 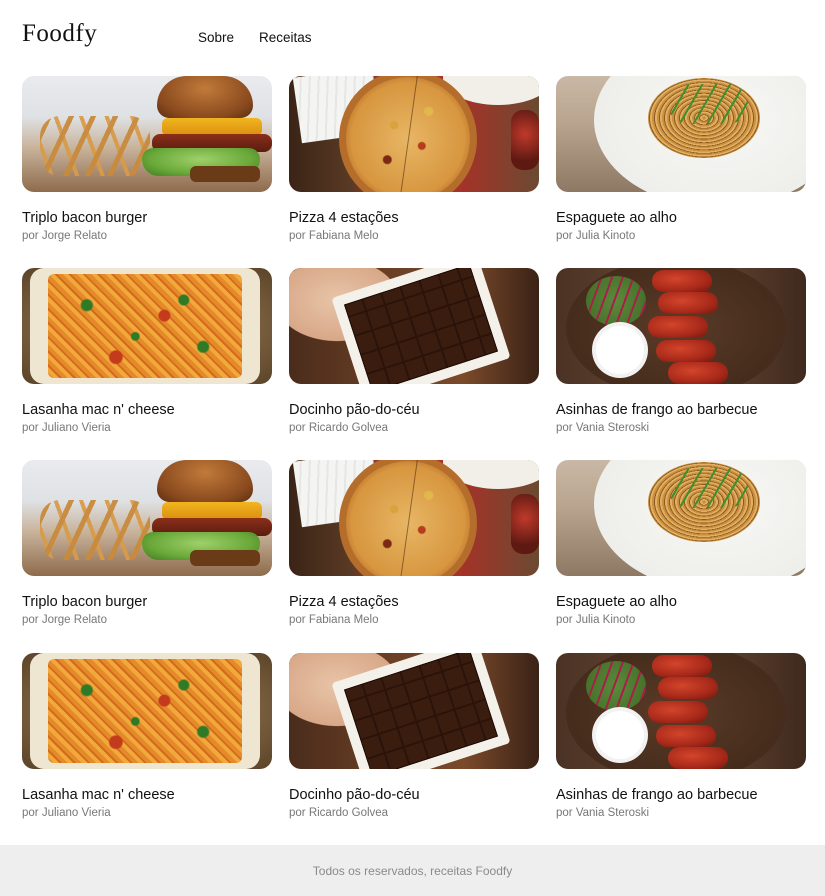 What do you see at coordinates (285, 37) in the screenshot?
I see `nav-link-receitas: Receitas` at bounding box center [285, 37].